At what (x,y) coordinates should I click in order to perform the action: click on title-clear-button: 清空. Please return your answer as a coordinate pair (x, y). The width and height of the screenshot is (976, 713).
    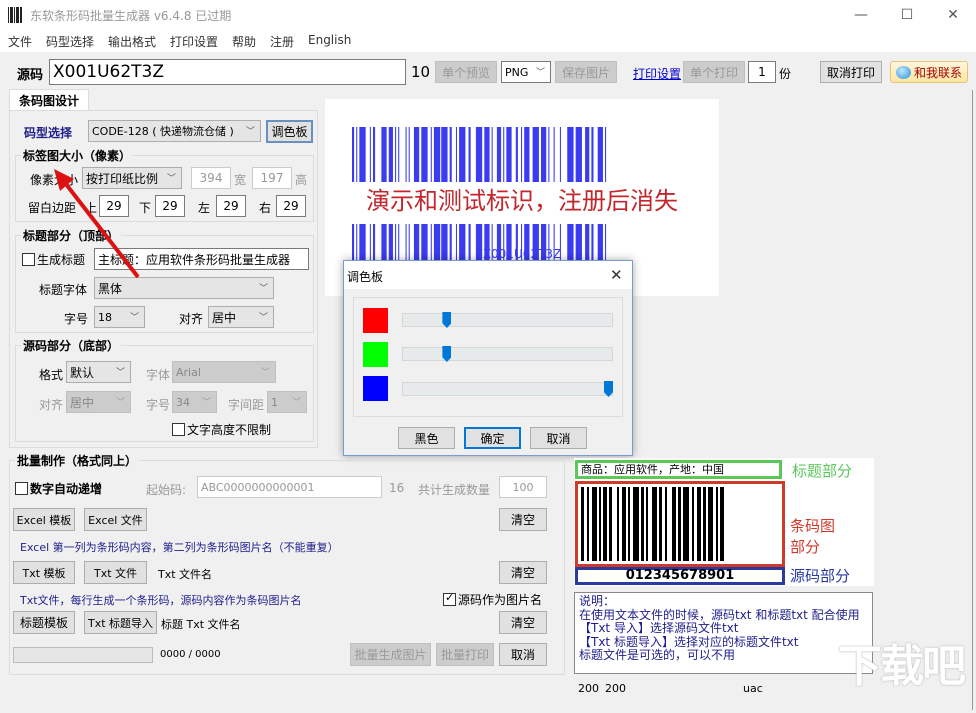
    Looking at the image, I should click on (523, 622).